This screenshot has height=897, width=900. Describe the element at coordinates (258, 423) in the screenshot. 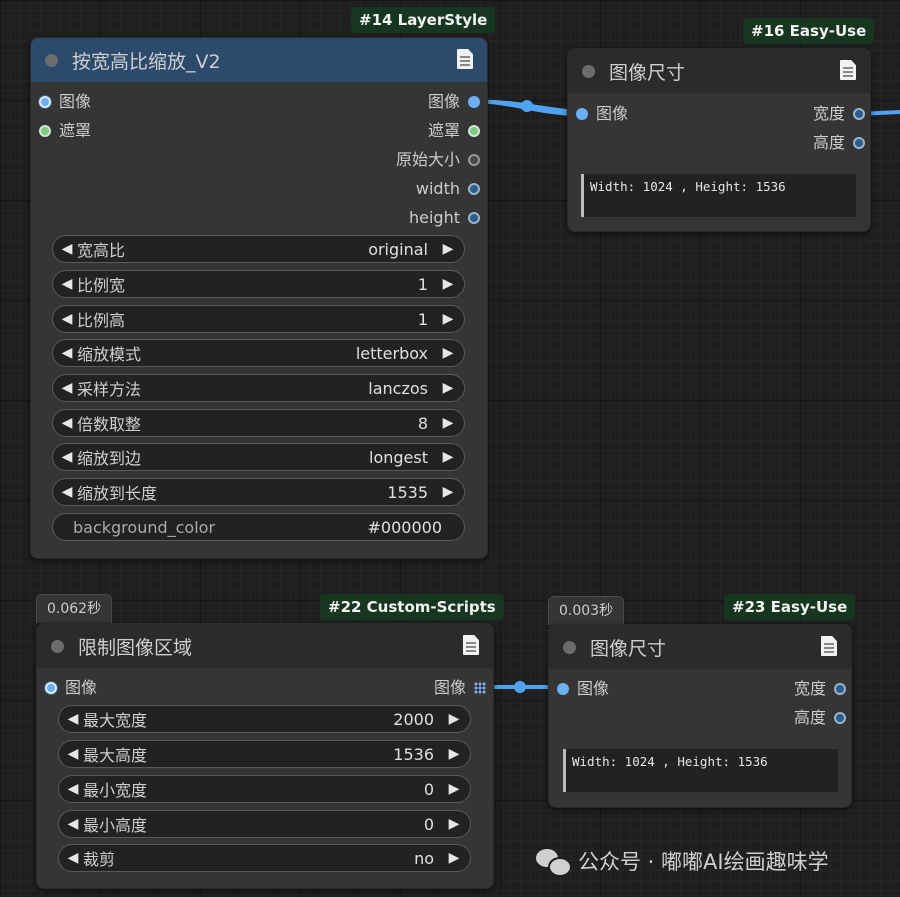

I see `widget-round-to-multiple: ◀ 倍数取整 8 ▶` at that location.